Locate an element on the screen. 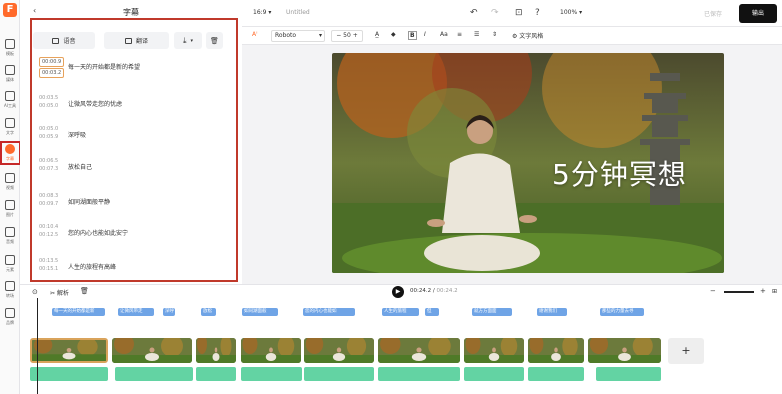 Image resolution: width=782 pixels, height=394 pixels. zoom-slider is located at coordinates (739, 292).